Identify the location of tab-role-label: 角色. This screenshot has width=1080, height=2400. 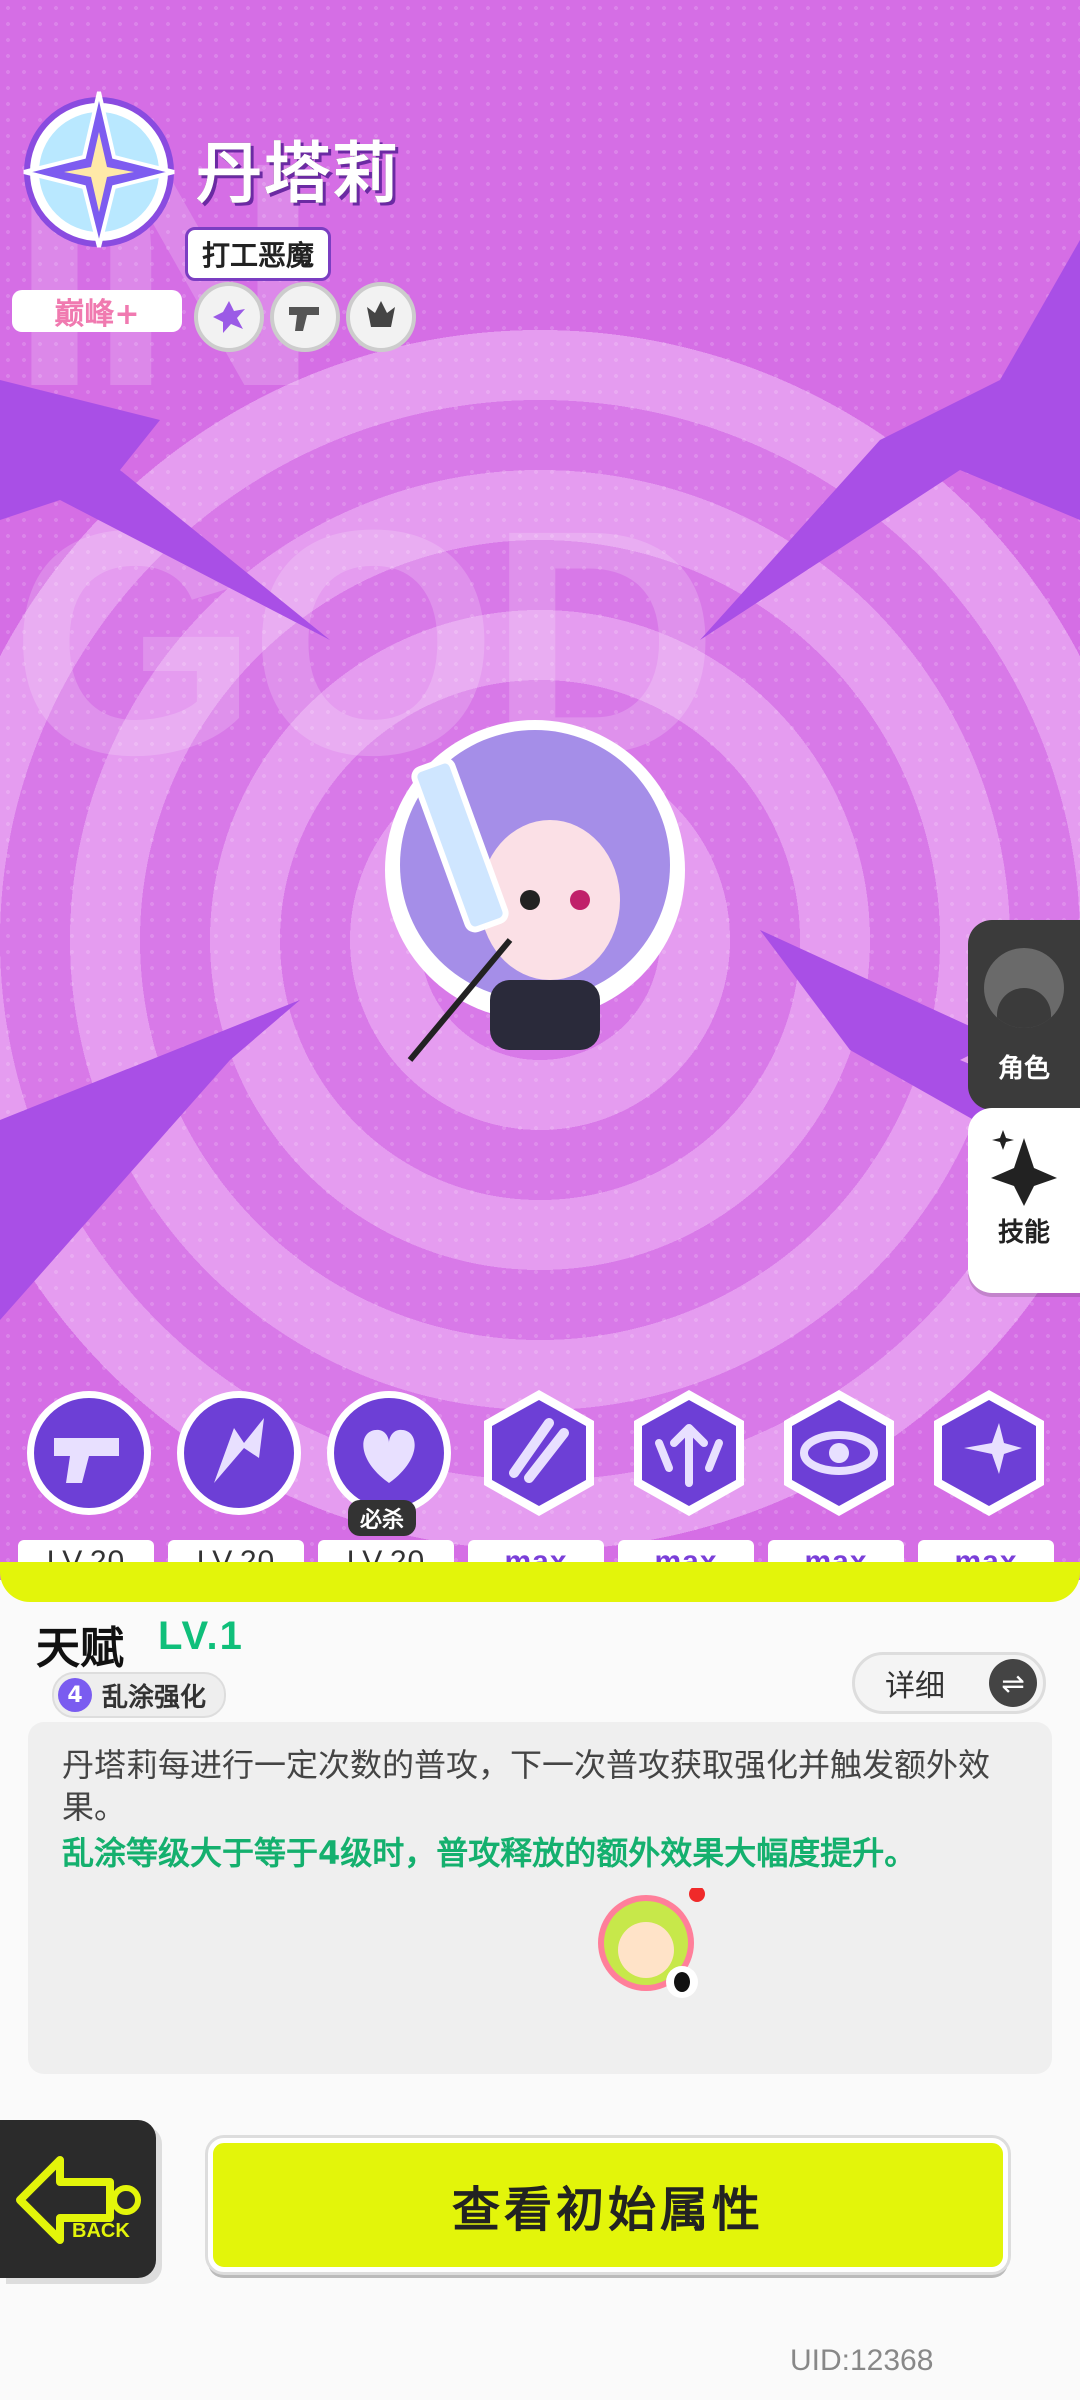
(1023, 1069).